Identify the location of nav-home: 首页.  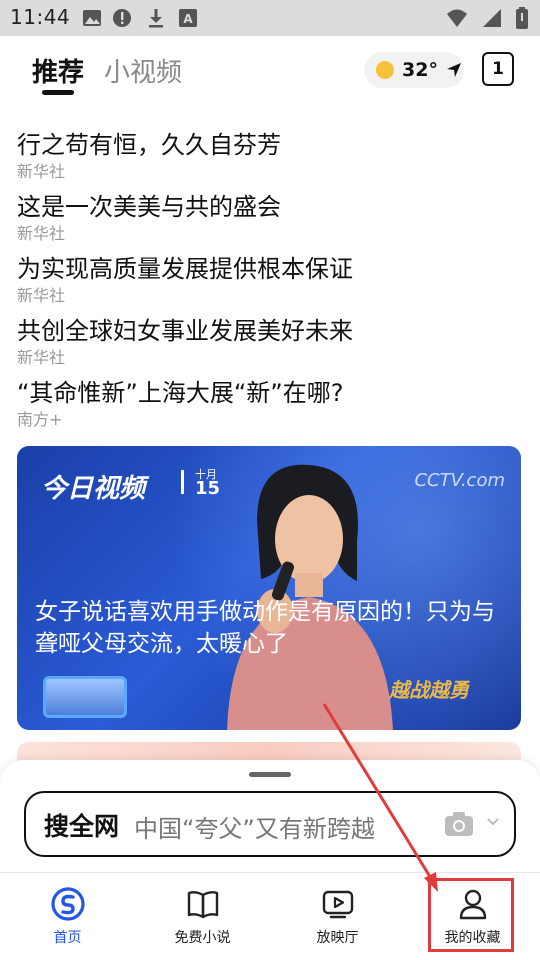
(67, 916).